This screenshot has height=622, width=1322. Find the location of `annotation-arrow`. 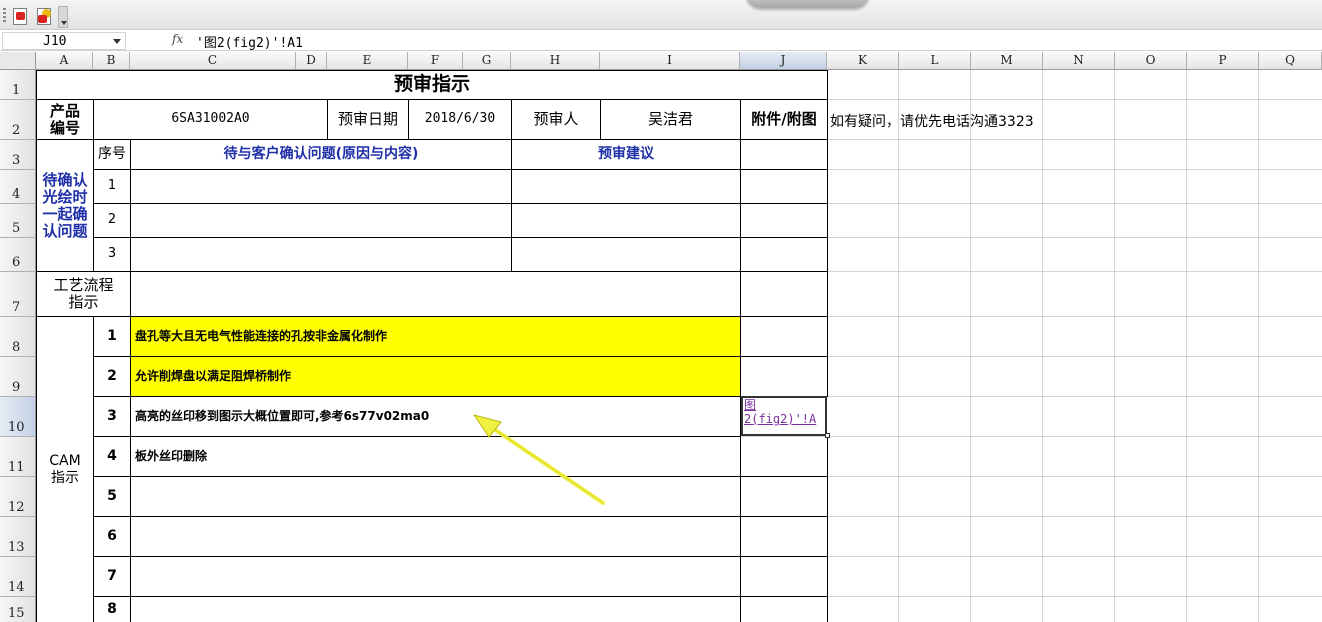

annotation-arrow is located at coordinates (538, 459).